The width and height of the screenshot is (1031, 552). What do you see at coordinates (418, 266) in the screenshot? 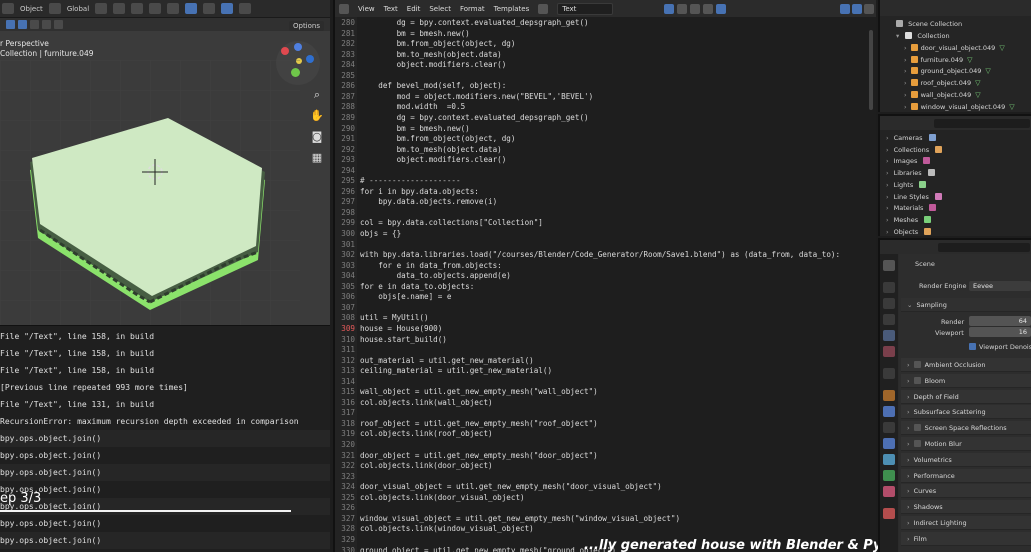
I see `code-line: 303 for e in data_from.objects:` at bounding box center [418, 266].